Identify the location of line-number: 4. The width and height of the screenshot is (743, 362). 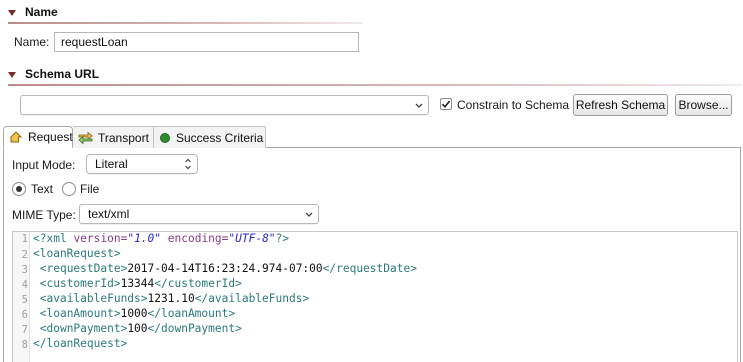
(24, 285).